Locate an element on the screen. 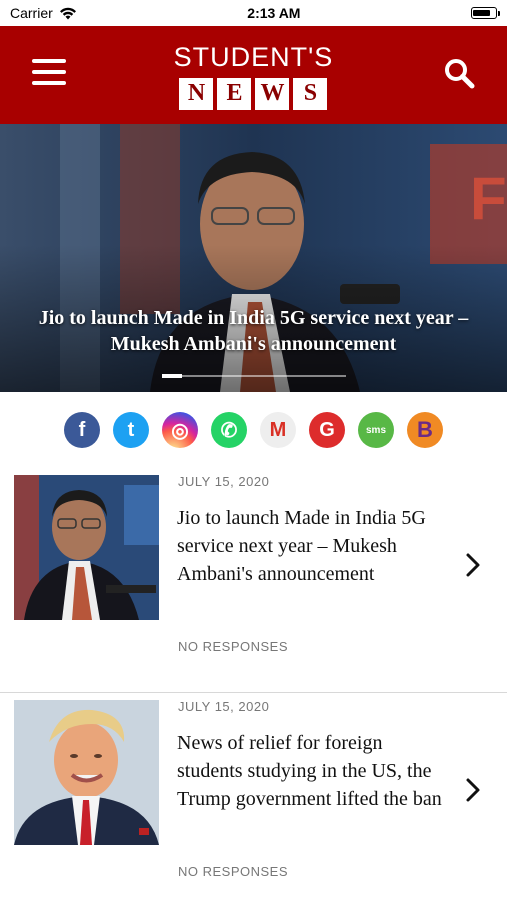  google-icon: G is located at coordinates (327, 430).